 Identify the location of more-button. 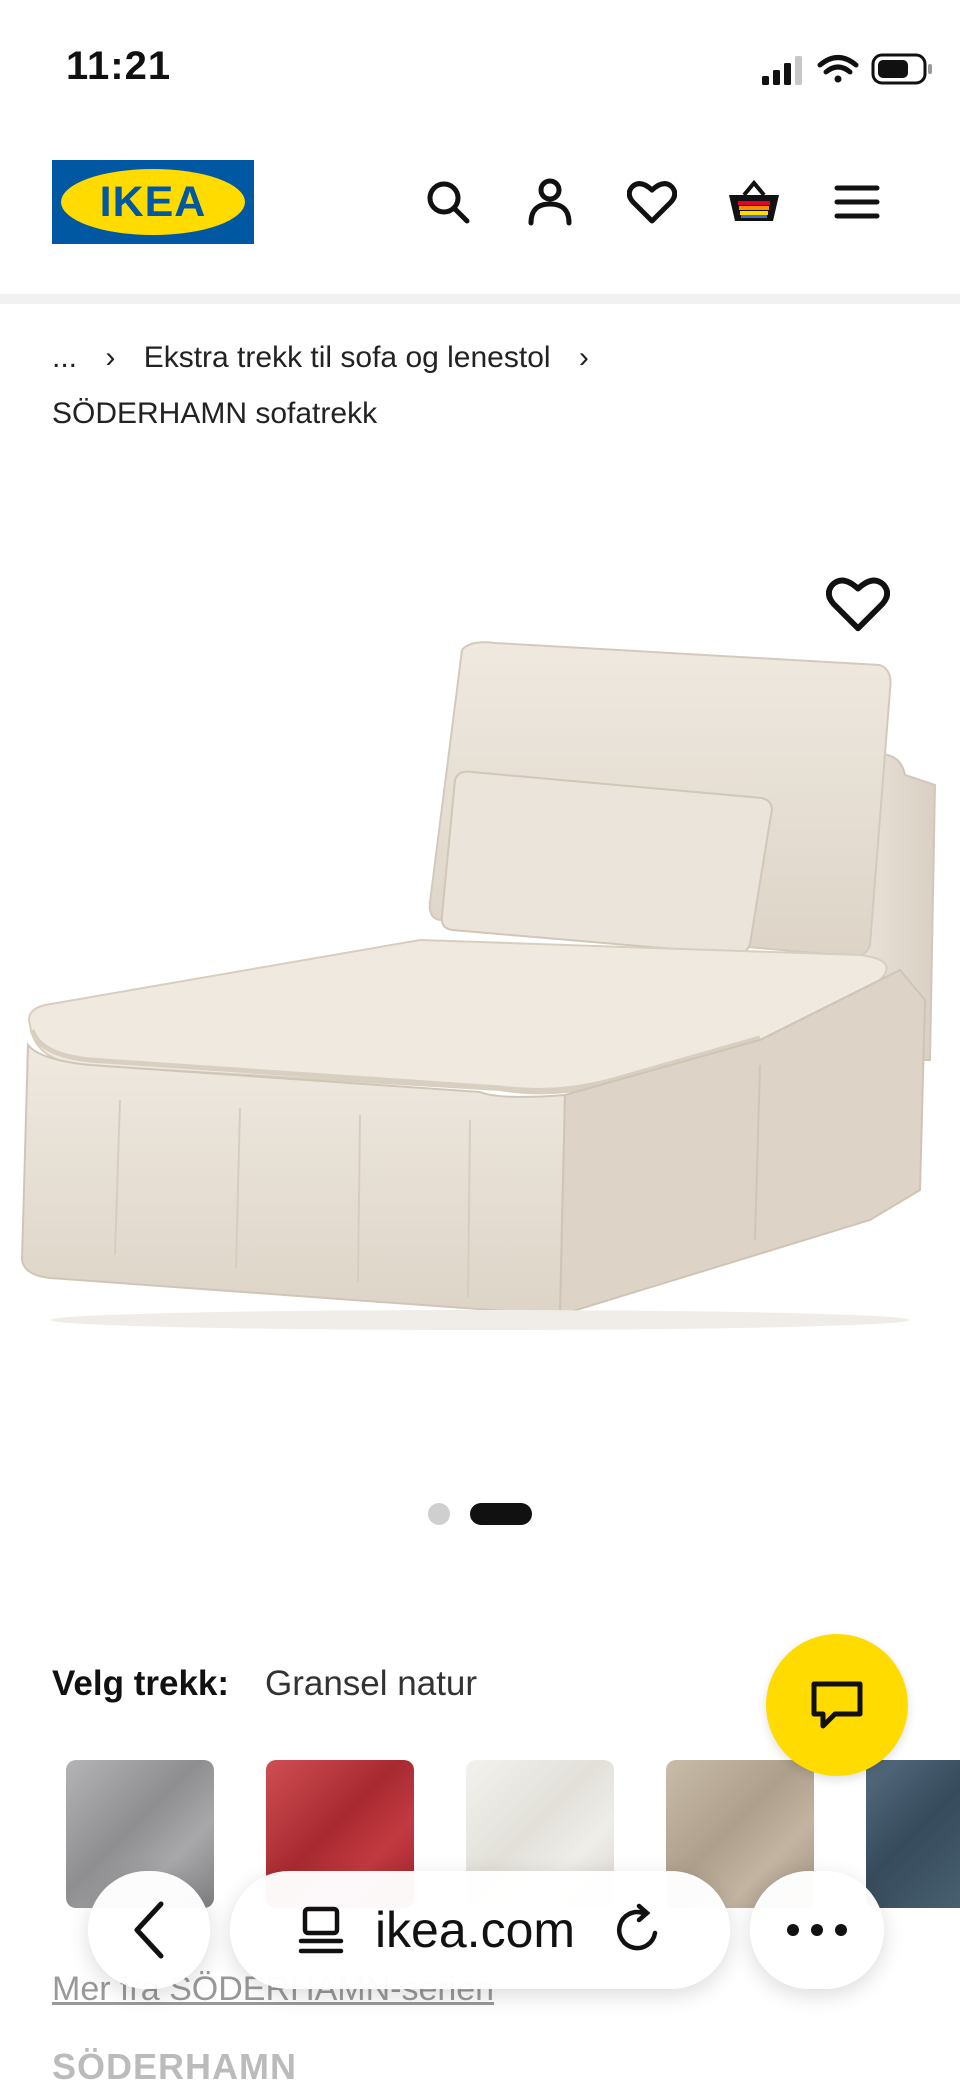
(817, 1930).